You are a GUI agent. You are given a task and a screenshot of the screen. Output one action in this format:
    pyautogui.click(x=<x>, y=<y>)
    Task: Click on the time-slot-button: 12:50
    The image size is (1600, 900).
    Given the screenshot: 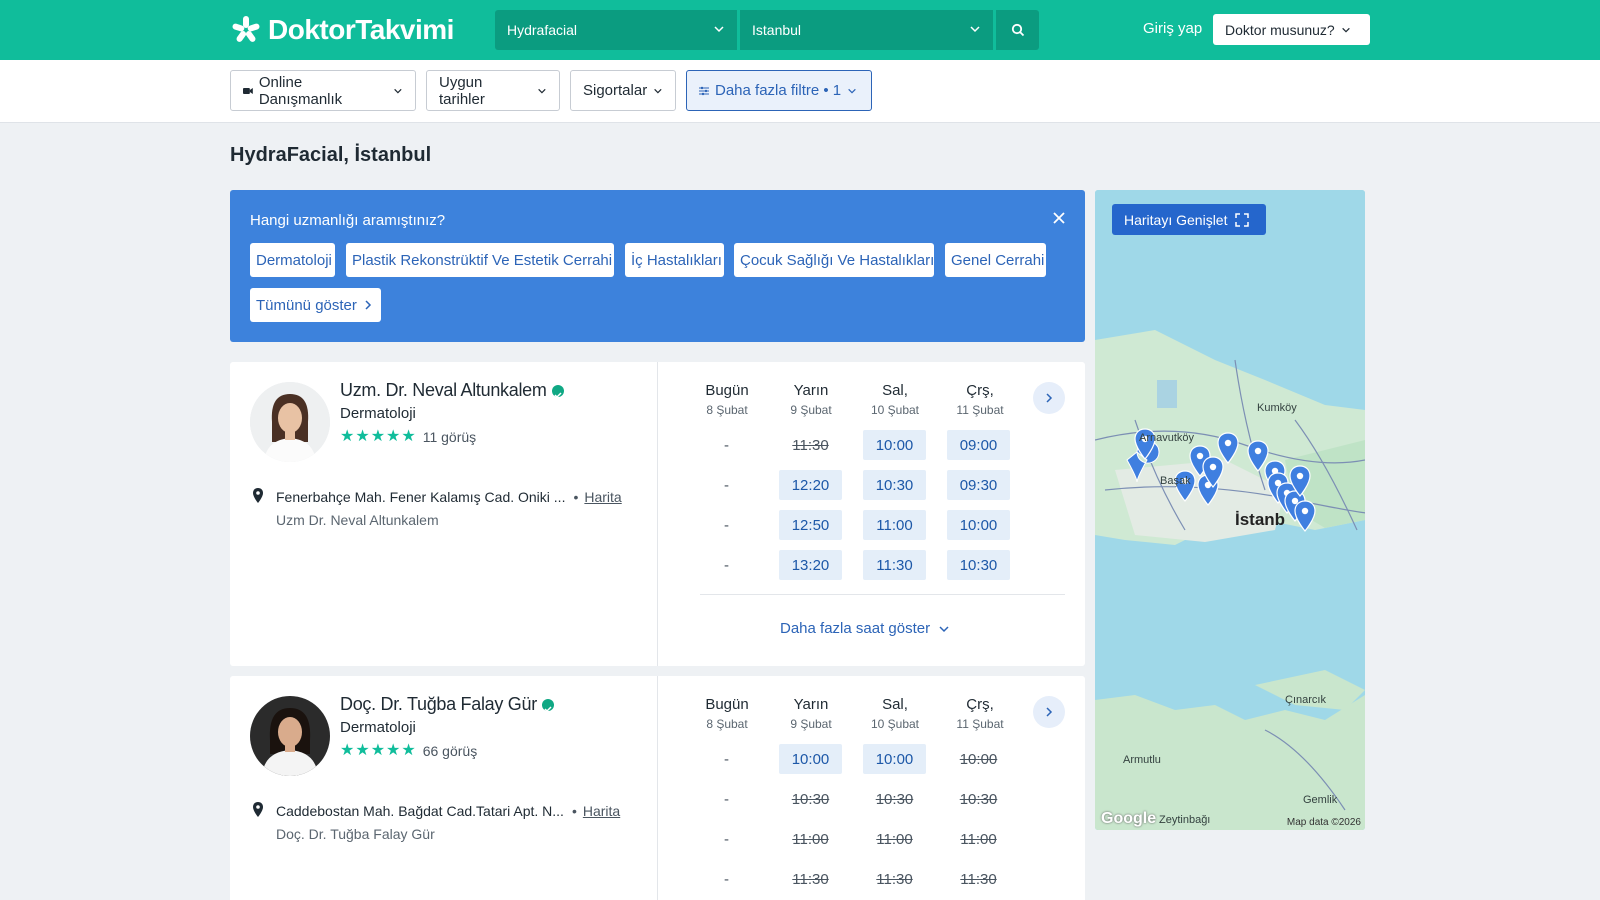 What is the action you would take?
    pyautogui.click(x=810, y=525)
    